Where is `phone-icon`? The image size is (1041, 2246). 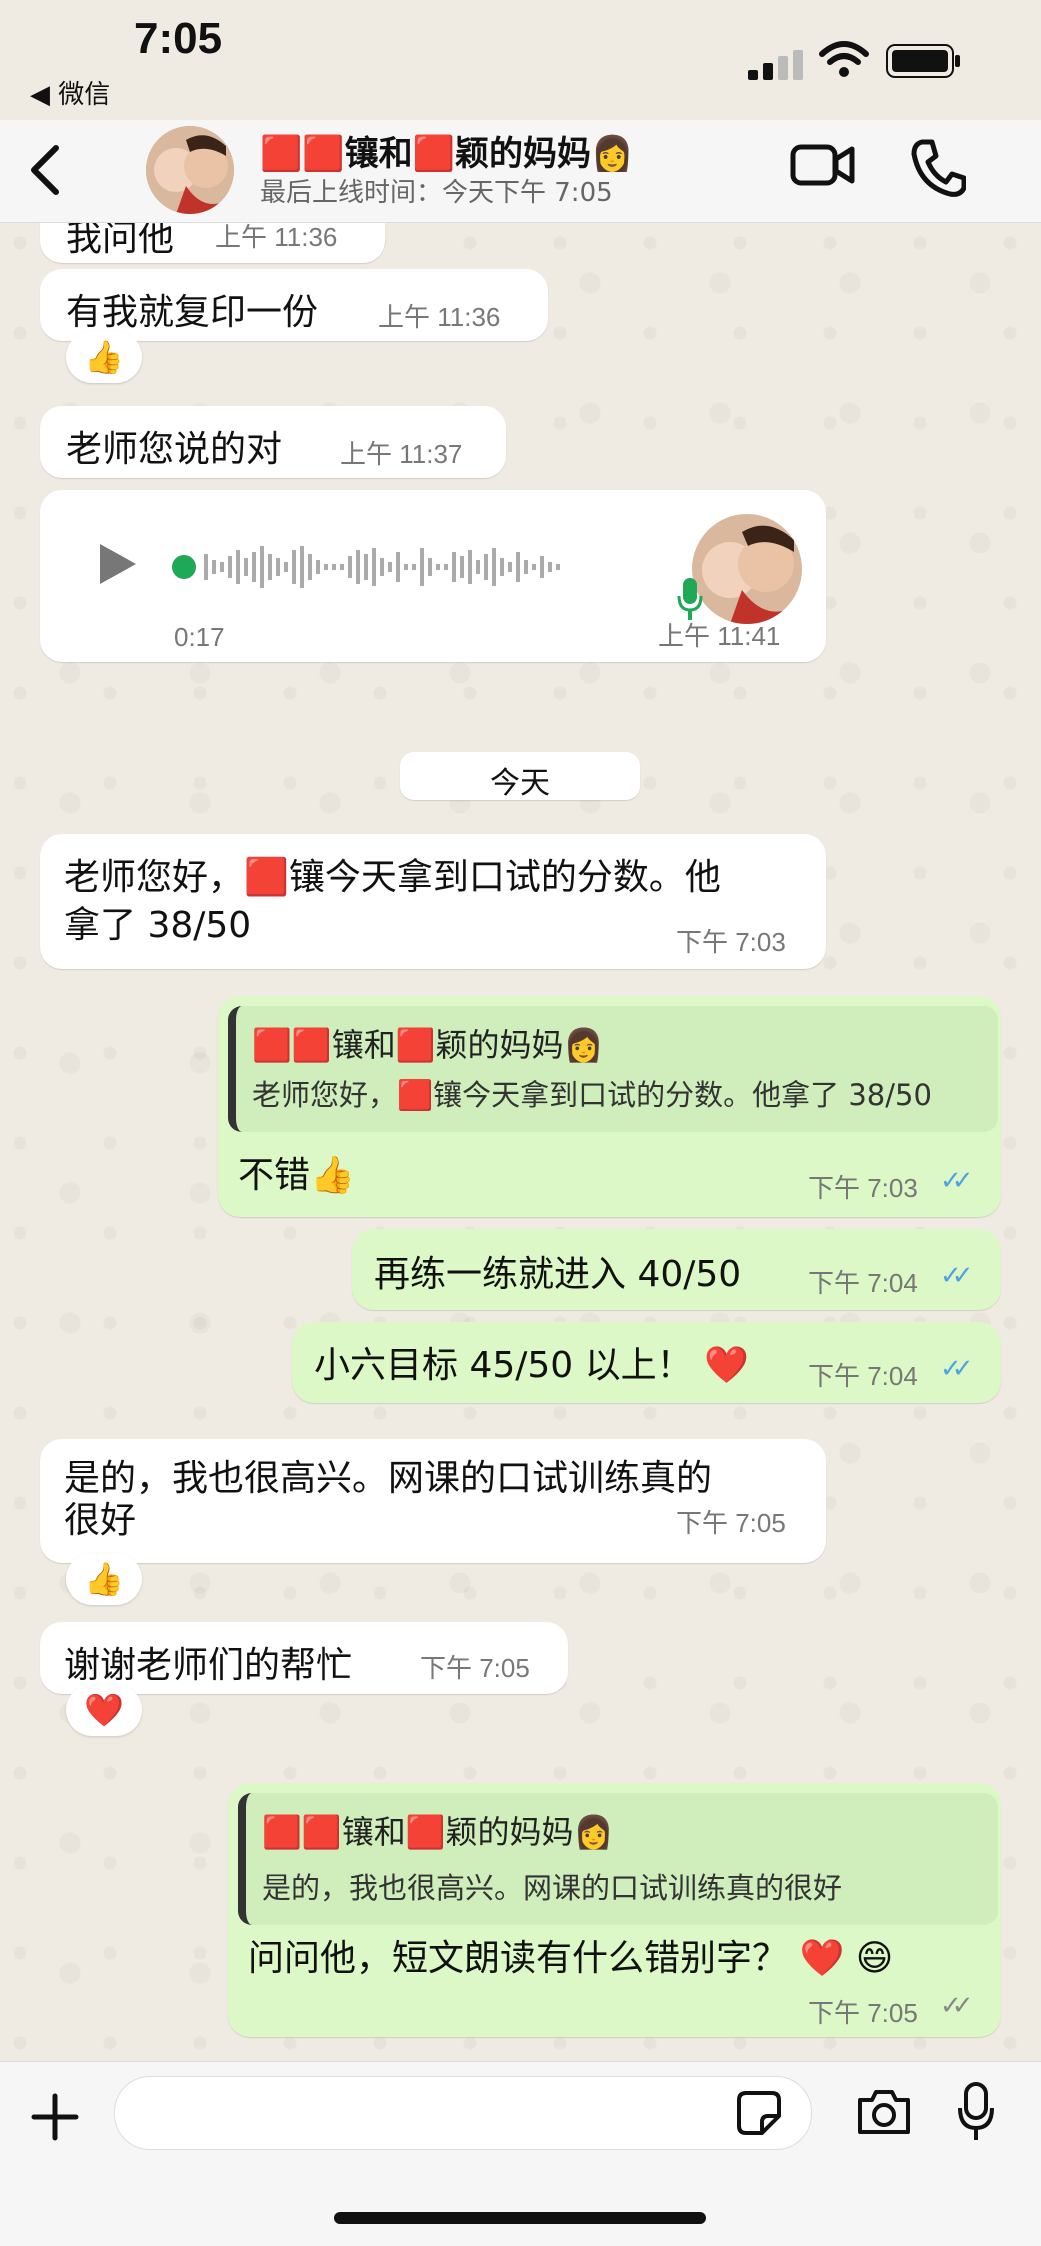
phone-icon is located at coordinates (939, 168).